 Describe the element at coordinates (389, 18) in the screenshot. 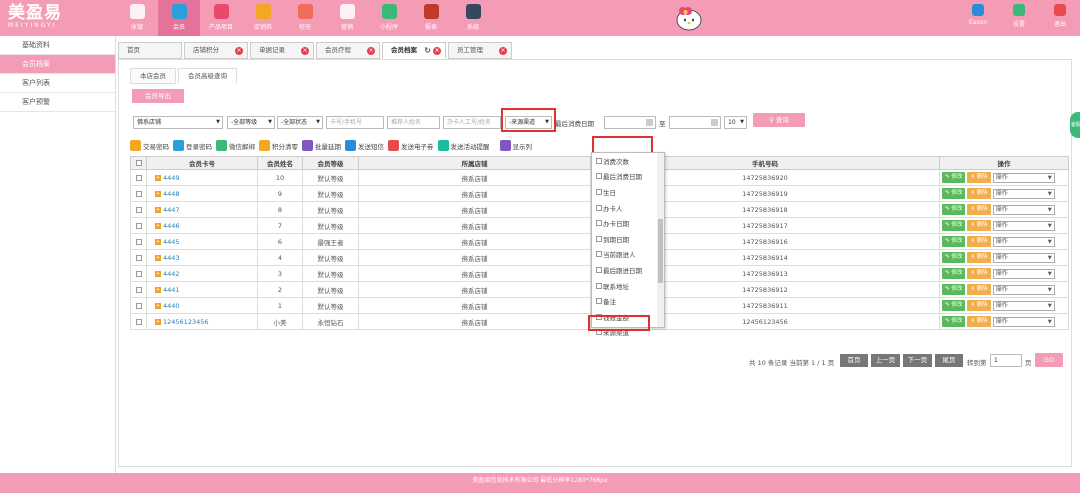

I see `nav-item-mini-program: 小程序` at that location.